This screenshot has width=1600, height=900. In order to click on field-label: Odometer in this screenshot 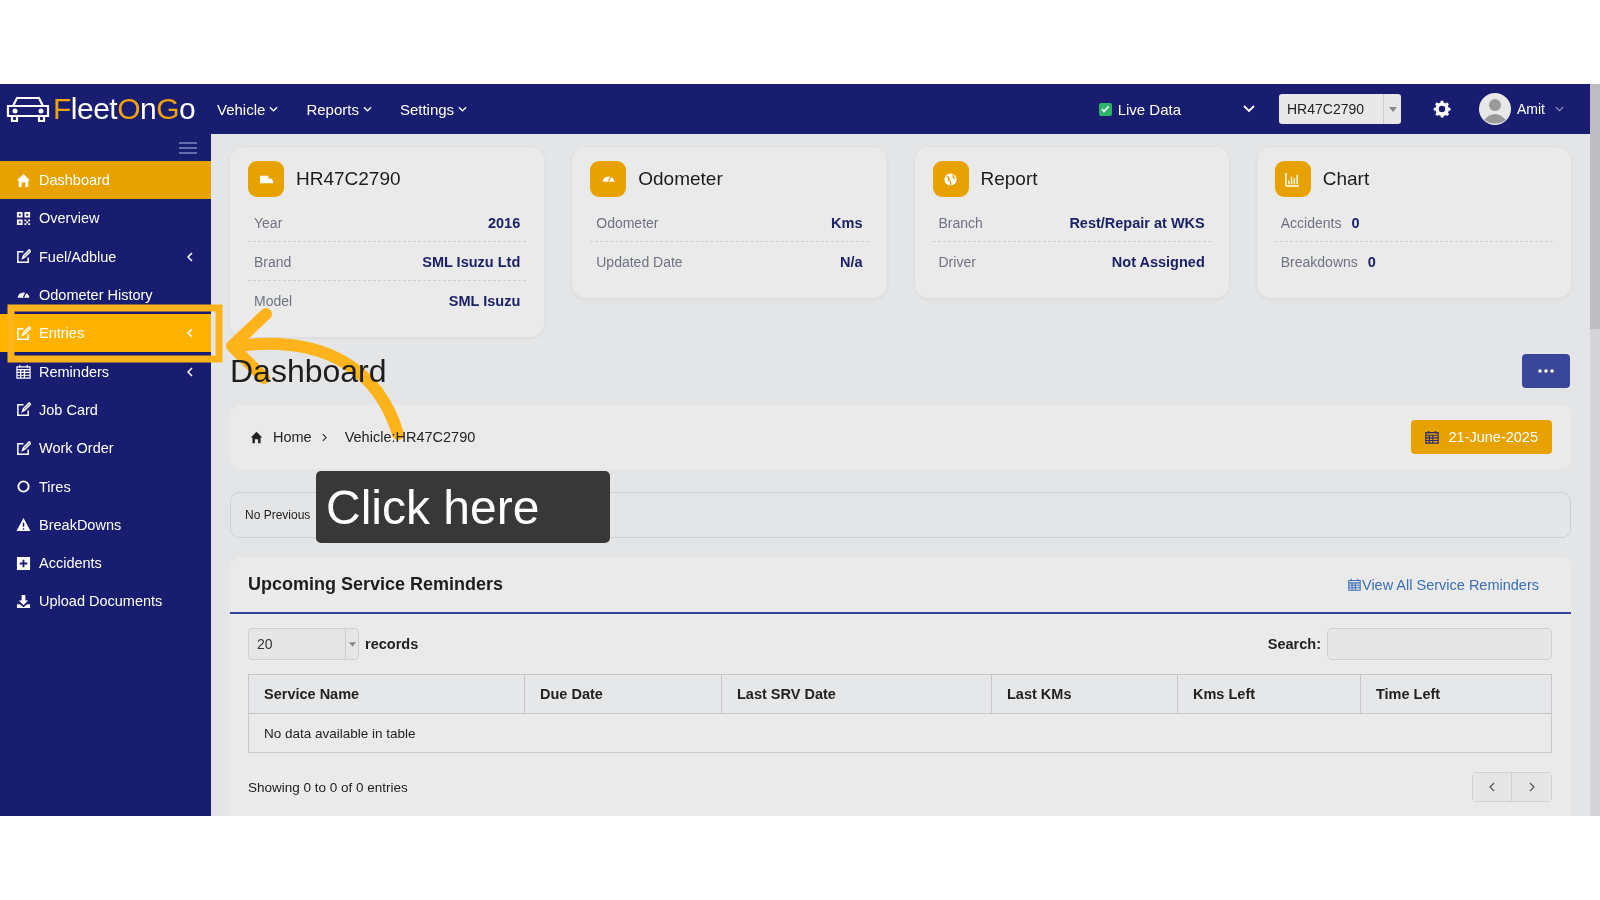, I will do `click(627, 223)`.